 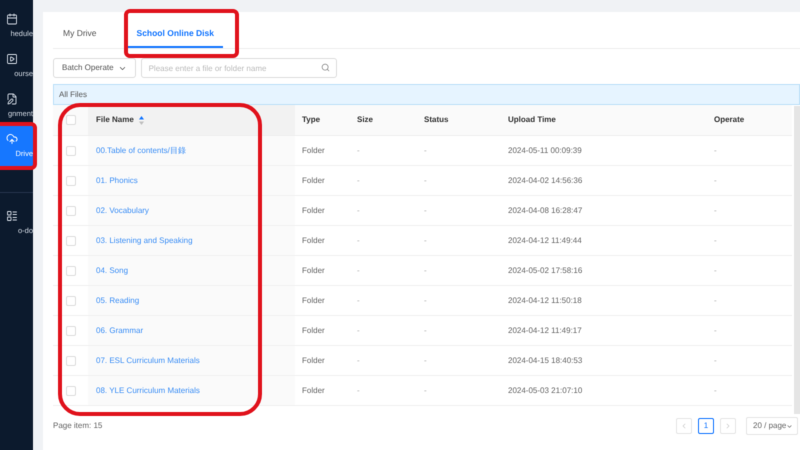 I want to click on file-name-link: 01. Phonics, so click(x=117, y=180).